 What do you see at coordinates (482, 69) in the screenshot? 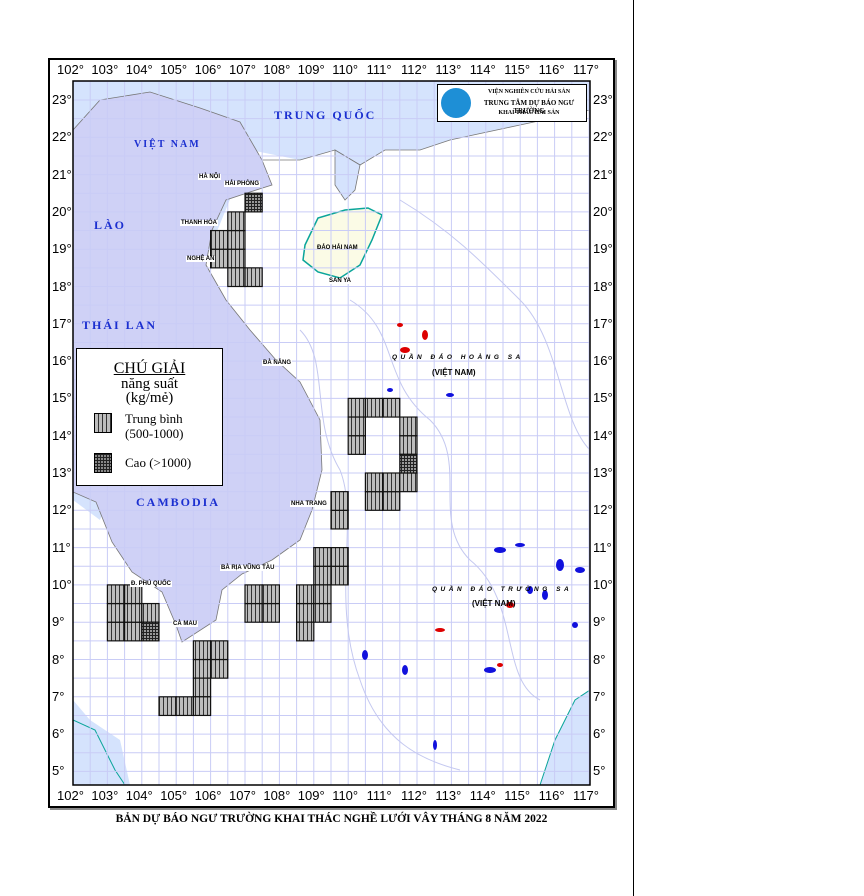
I see `longitude-tick-top: 114°` at bounding box center [482, 69].